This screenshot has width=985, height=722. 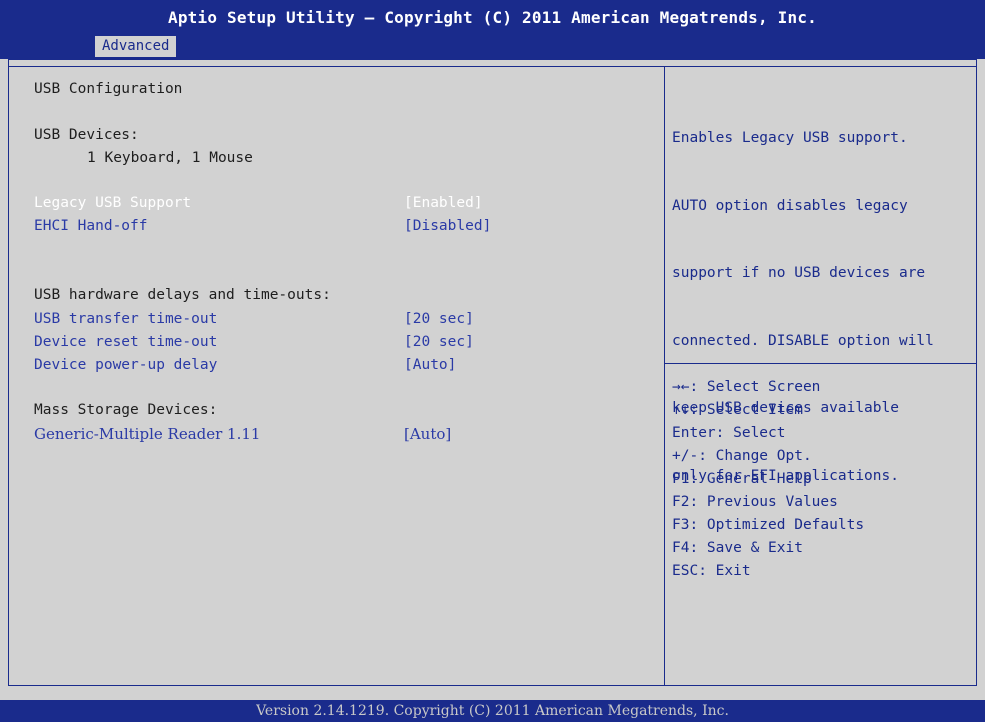 What do you see at coordinates (492, 66) in the screenshot?
I see `frame-top-divider` at bounding box center [492, 66].